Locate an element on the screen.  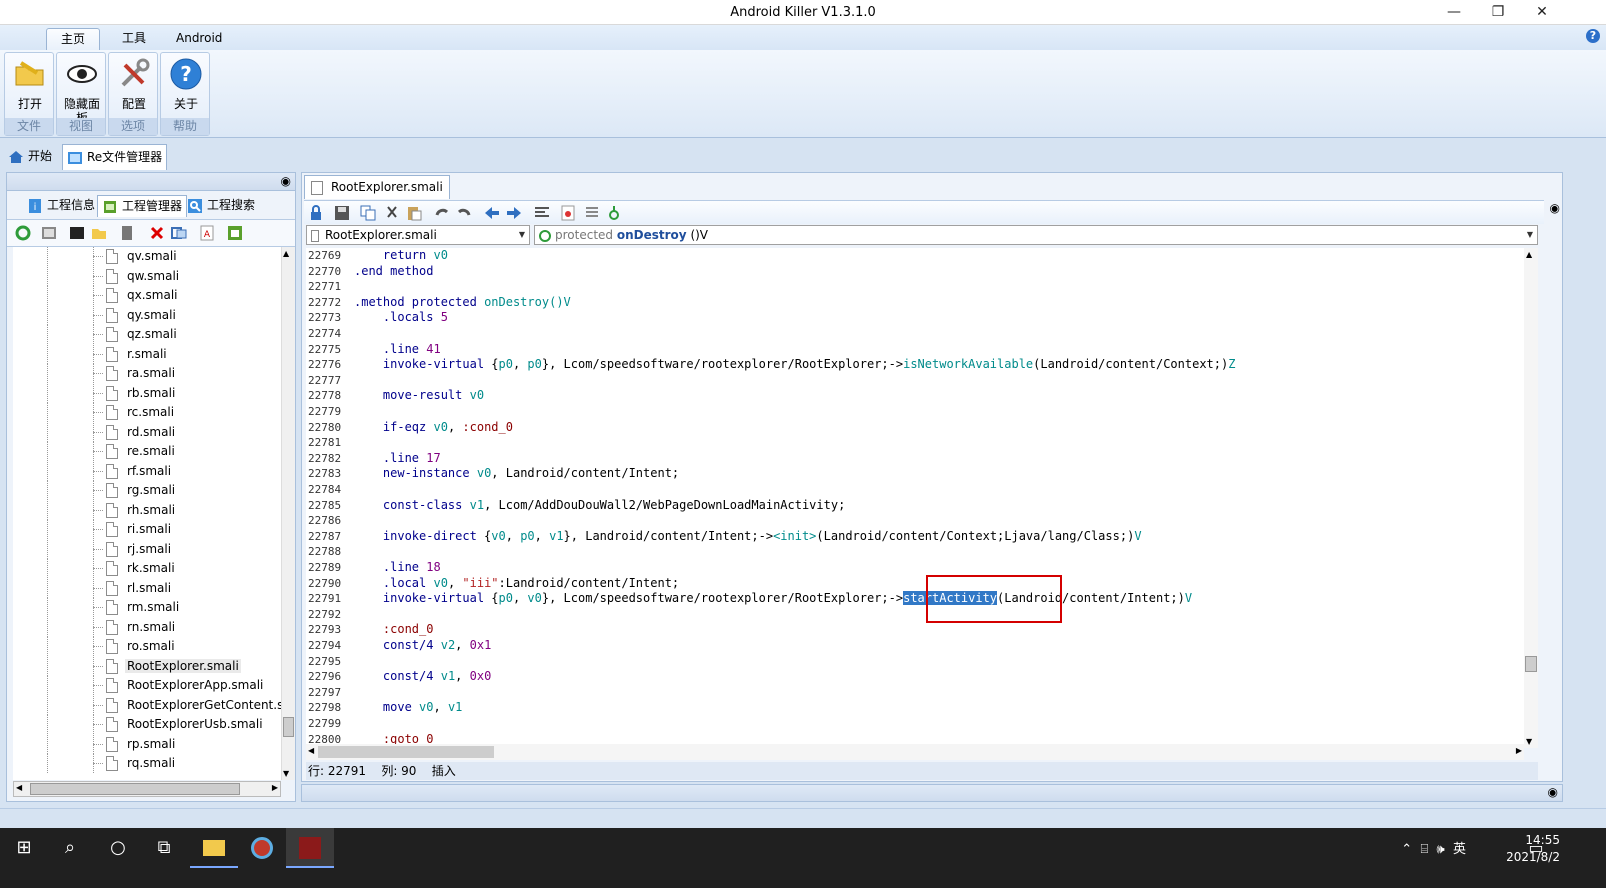
tree-item: qx.smali is located at coordinates (147, 295).